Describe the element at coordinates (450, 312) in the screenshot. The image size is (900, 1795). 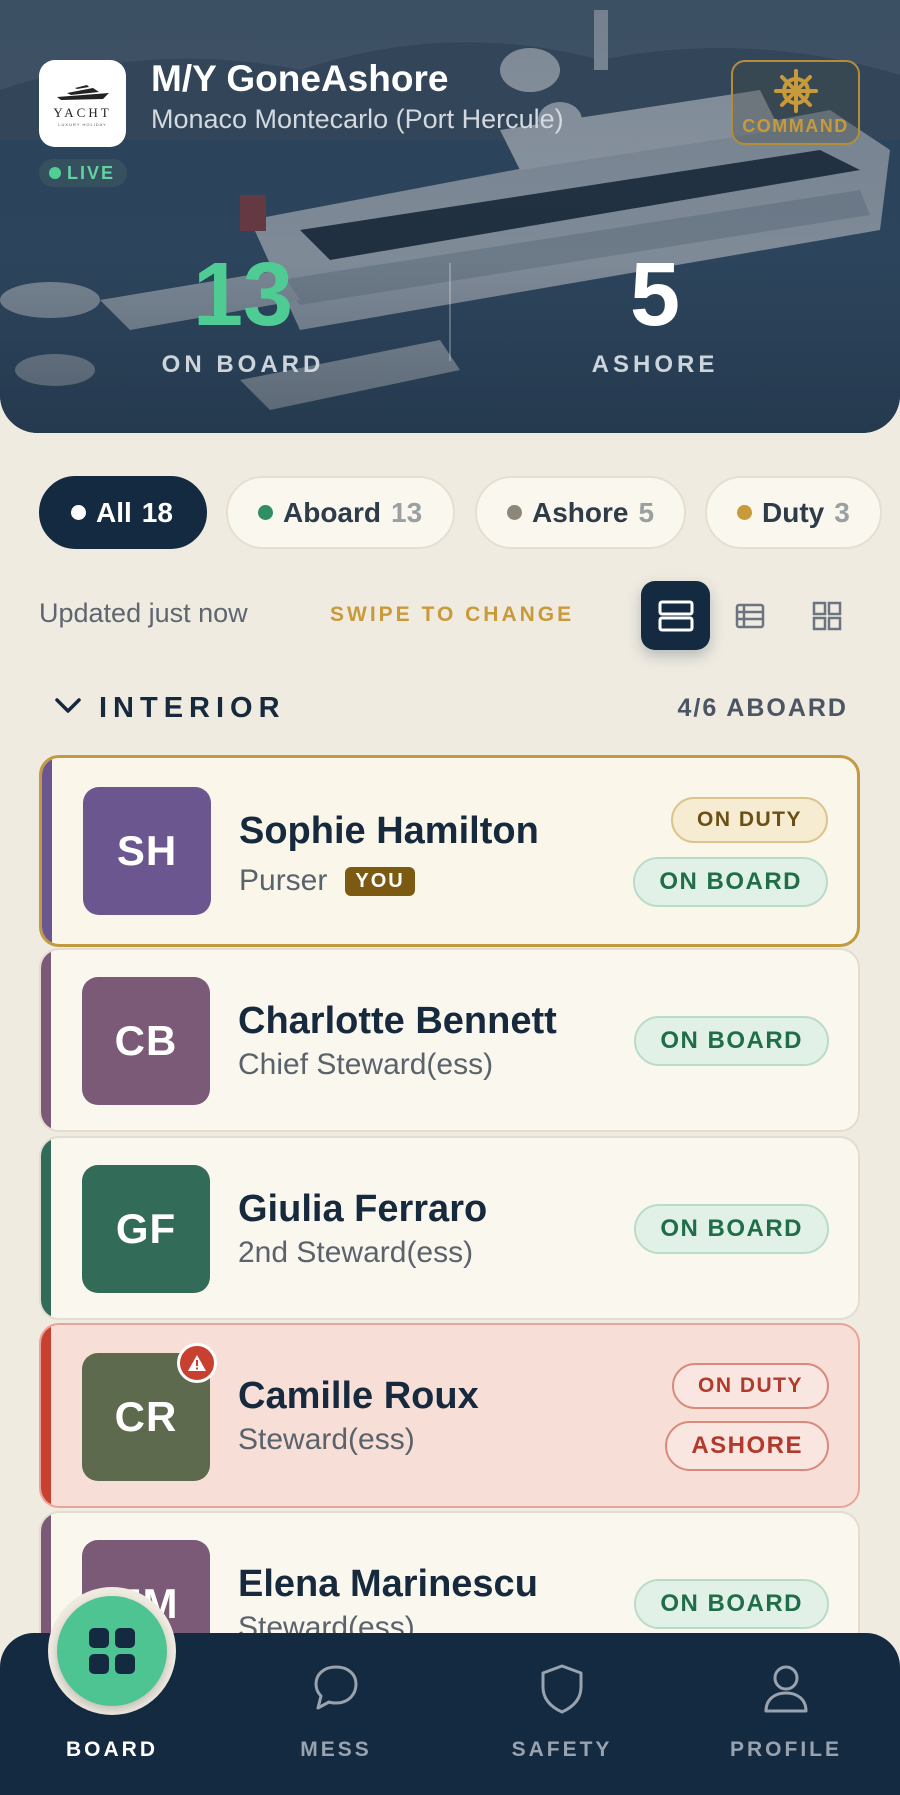
I see `stat-divider` at that location.